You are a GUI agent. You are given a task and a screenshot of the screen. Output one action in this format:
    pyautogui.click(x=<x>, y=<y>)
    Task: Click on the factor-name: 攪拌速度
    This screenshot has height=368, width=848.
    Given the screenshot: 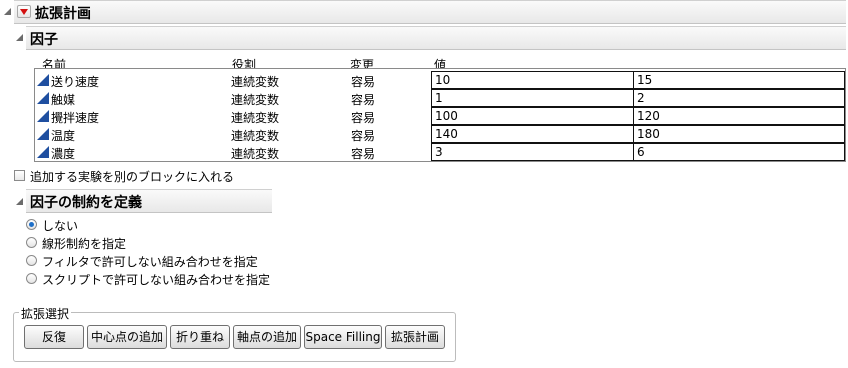 What is the action you would take?
    pyautogui.click(x=75, y=117)
    